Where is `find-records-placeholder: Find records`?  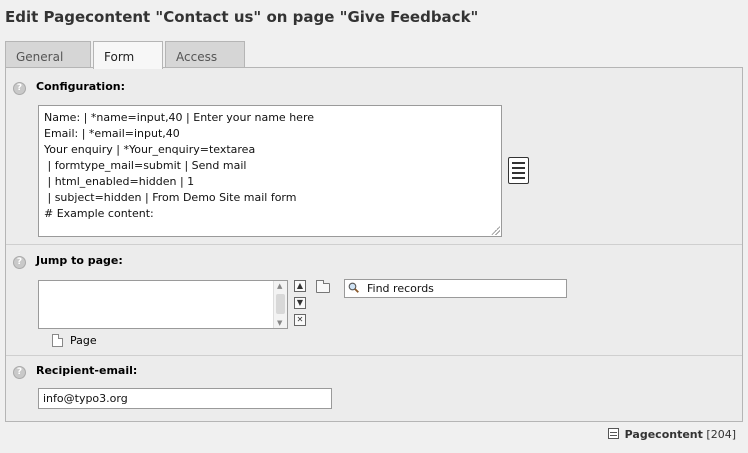
find-records-placeholder: Find records is located at coordinates (400, 288).